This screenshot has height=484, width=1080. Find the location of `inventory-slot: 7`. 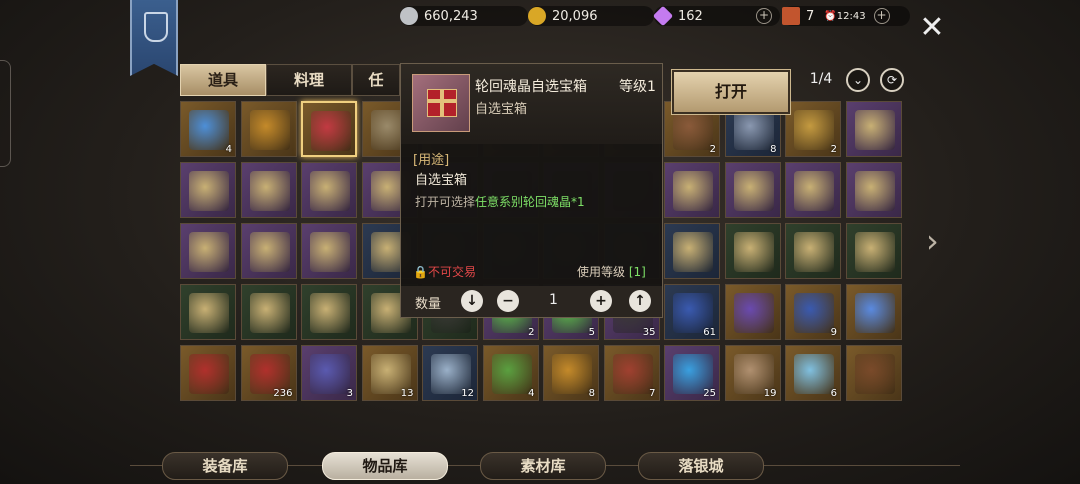

inventory-slot: 7 is located at coordinates (631, 373).